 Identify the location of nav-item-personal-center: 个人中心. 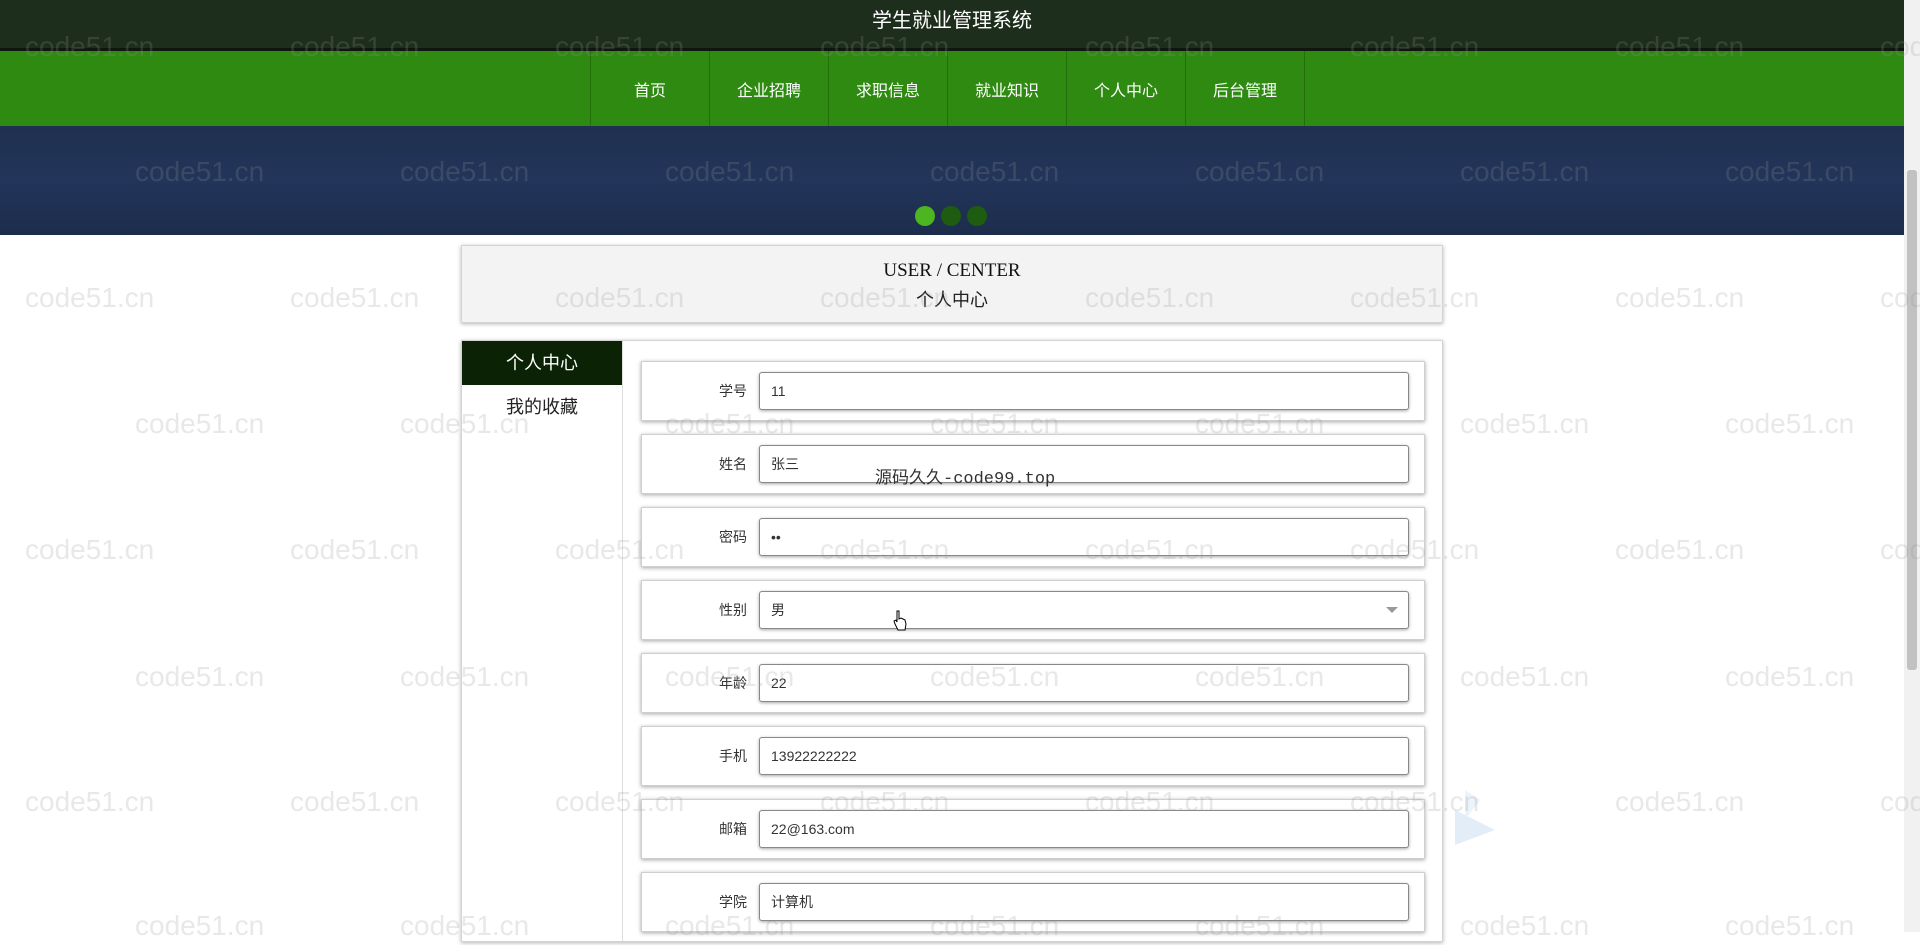
(1125, 88).